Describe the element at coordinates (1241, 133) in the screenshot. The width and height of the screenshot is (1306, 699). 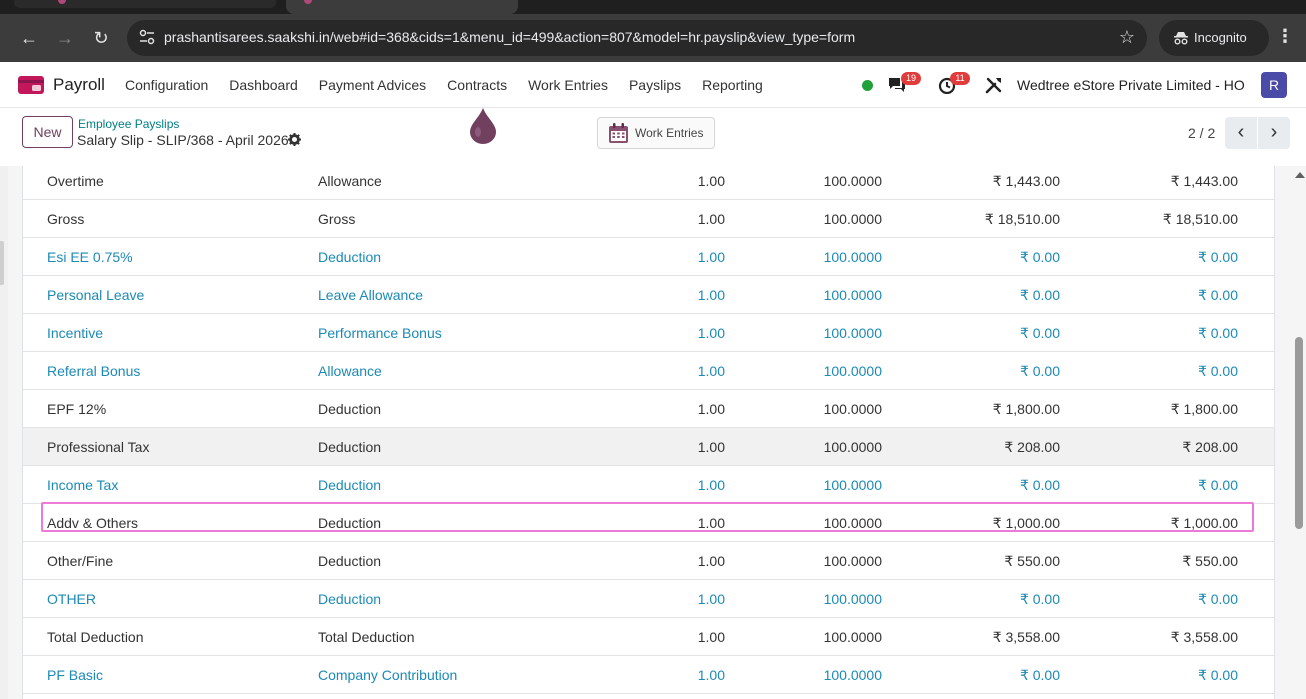
I see `pager-previous-button: ‹` at that location.